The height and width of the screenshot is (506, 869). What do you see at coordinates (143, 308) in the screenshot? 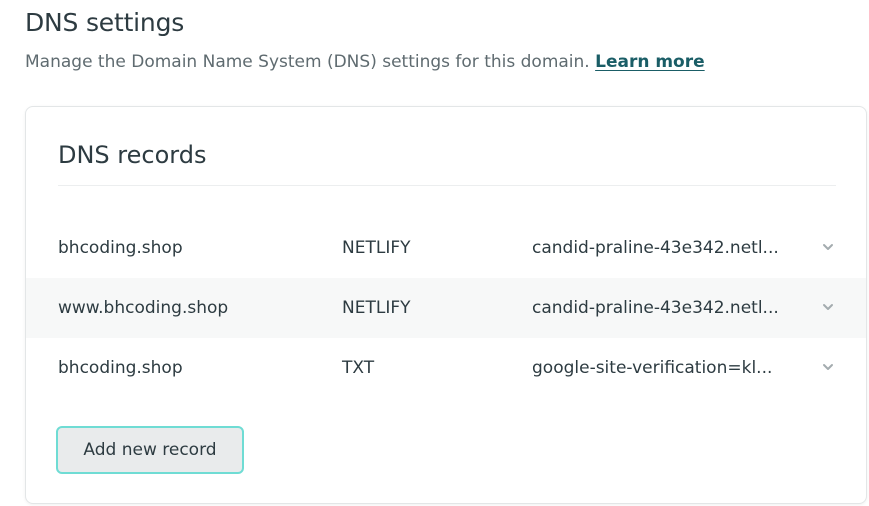
I see `record-host: www.bhcoding.shop` at bounding box center [143, 308].